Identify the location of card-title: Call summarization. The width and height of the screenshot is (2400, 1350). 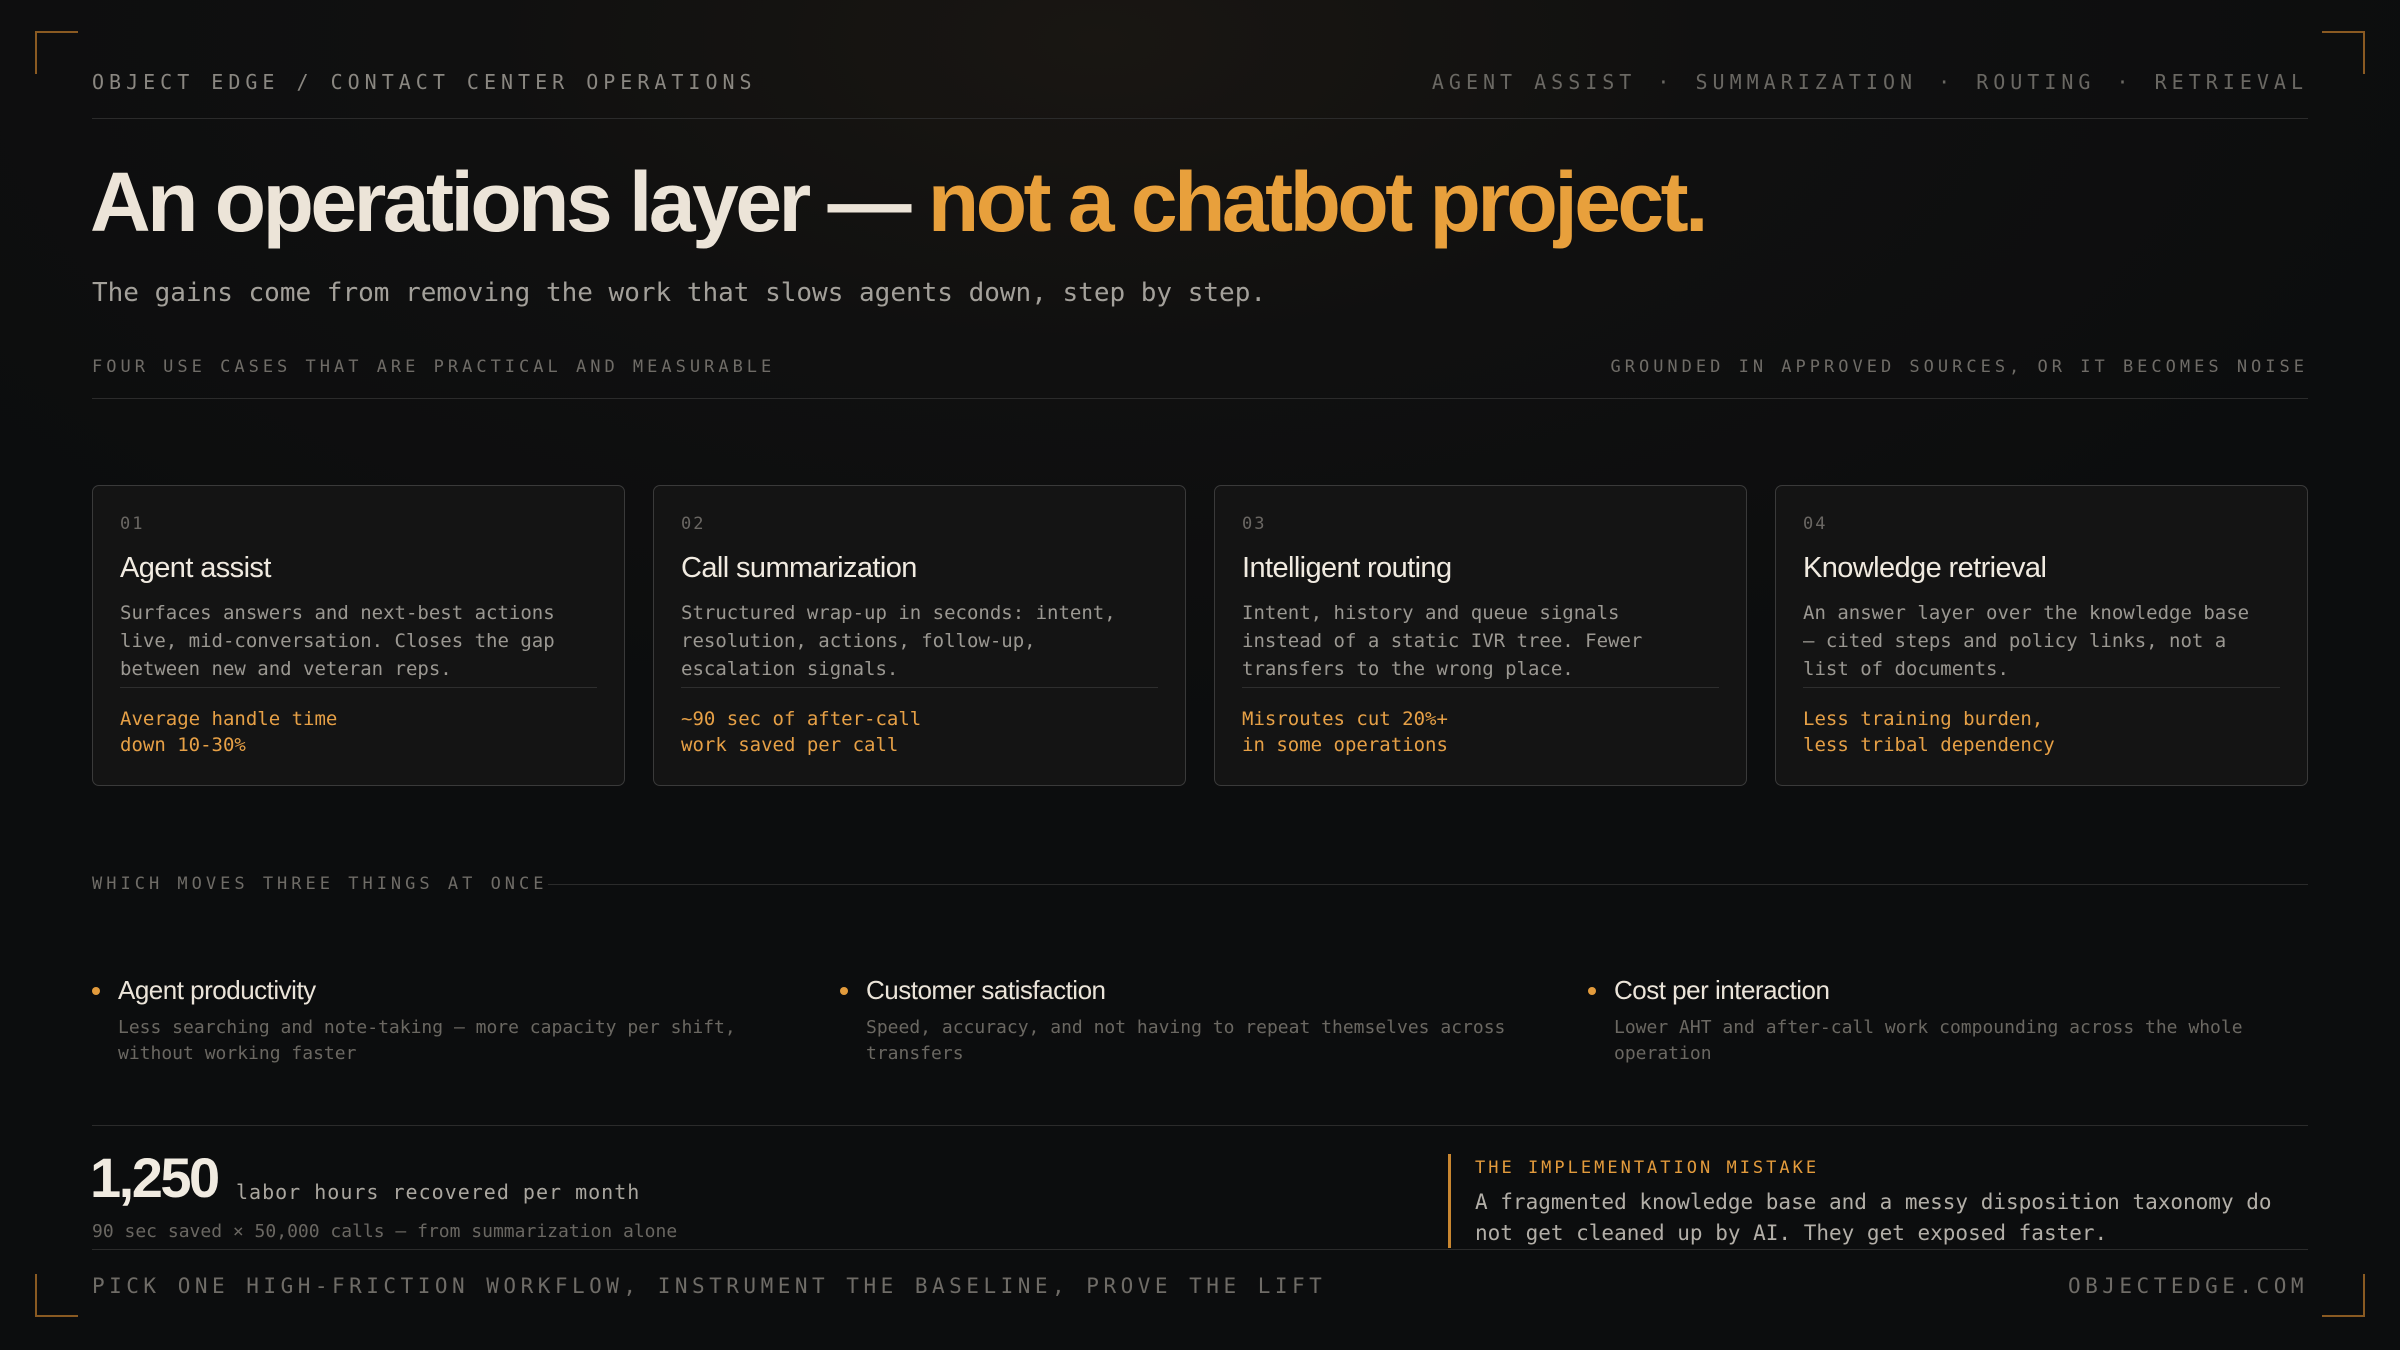
(799, 568).